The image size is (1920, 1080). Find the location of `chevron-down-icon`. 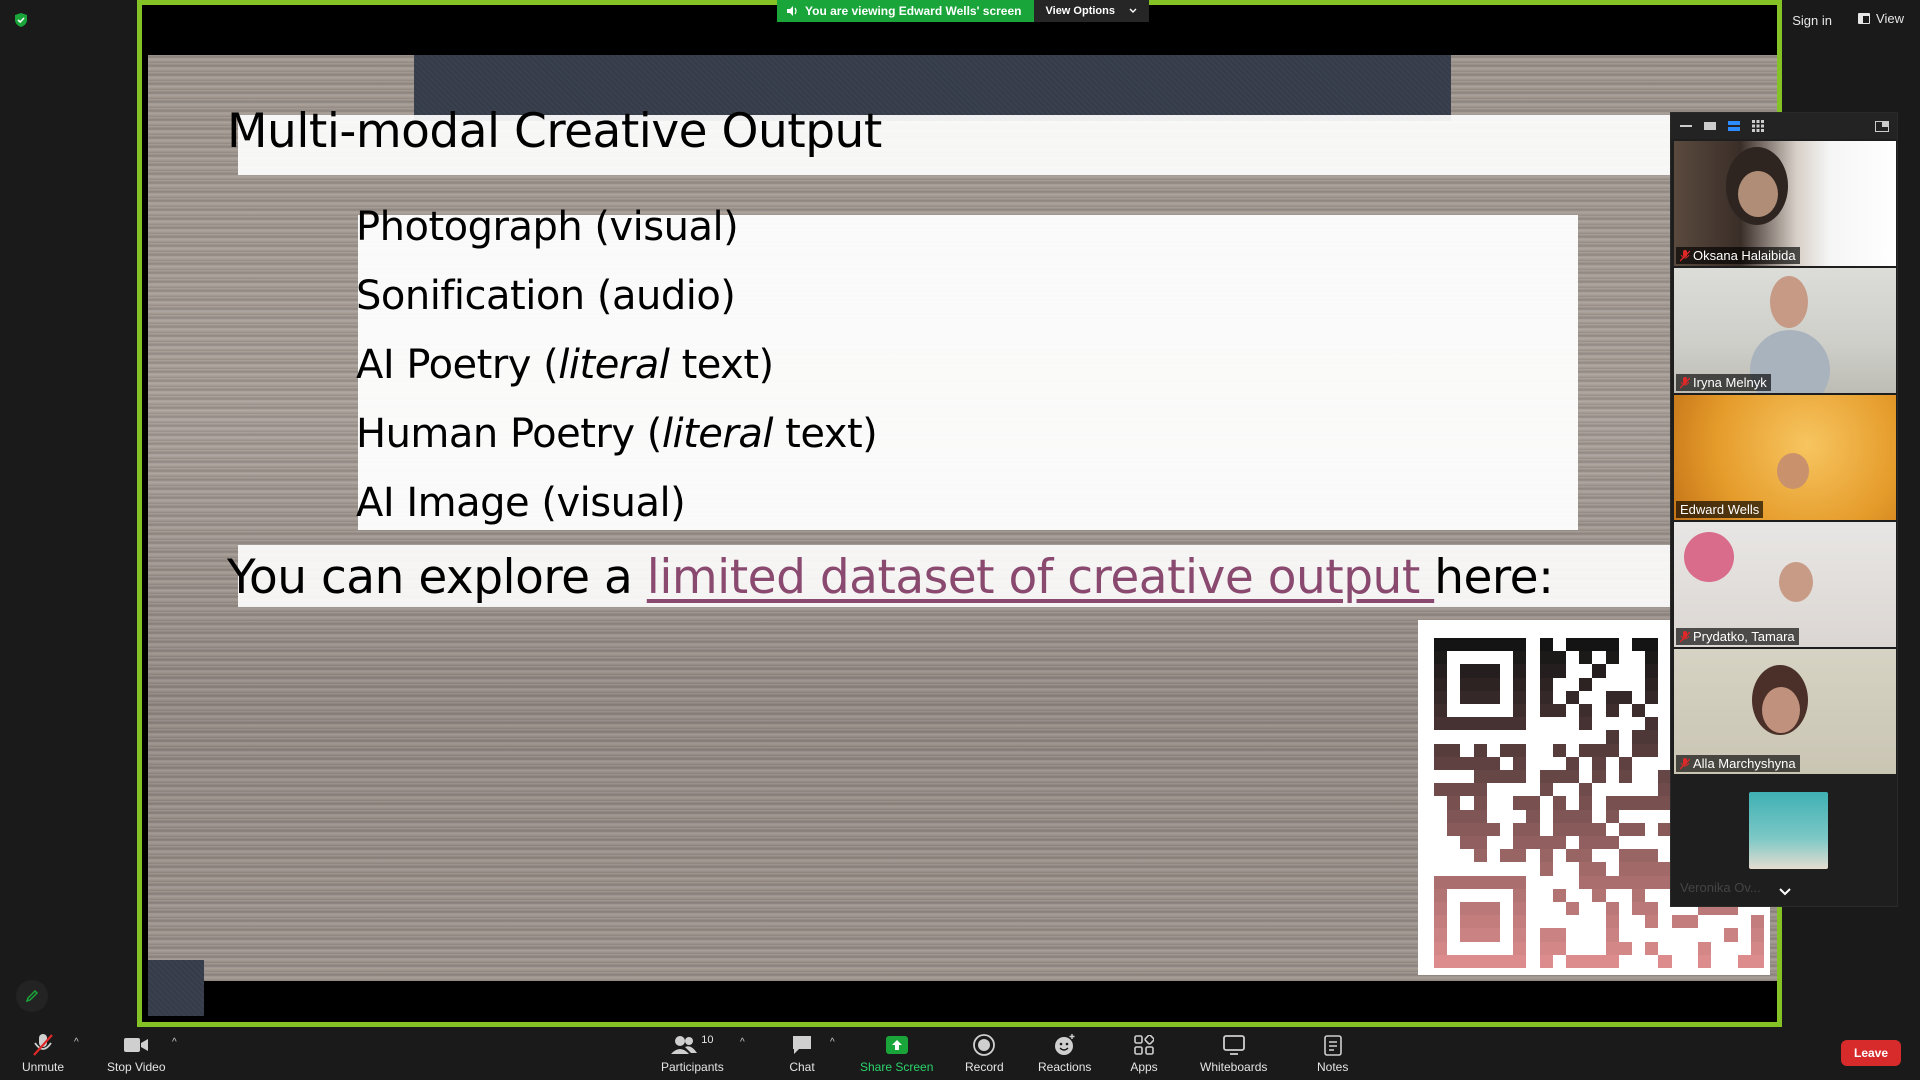

chevron-down-icon is located at coordinates (1785, 892).